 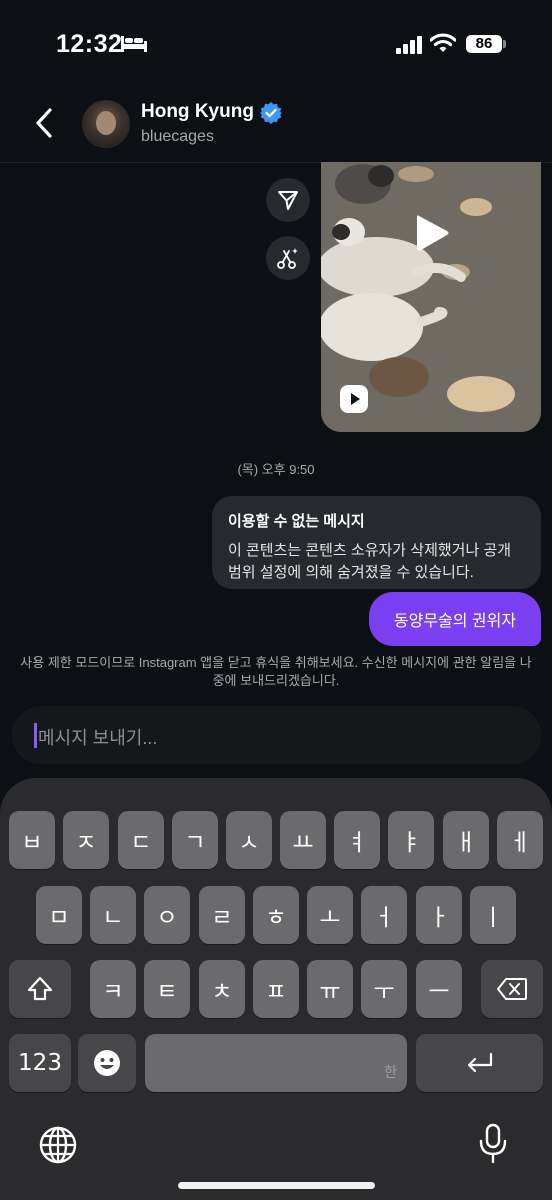 I want to click on contact-username: bluecages, so click(x=177, y=136).